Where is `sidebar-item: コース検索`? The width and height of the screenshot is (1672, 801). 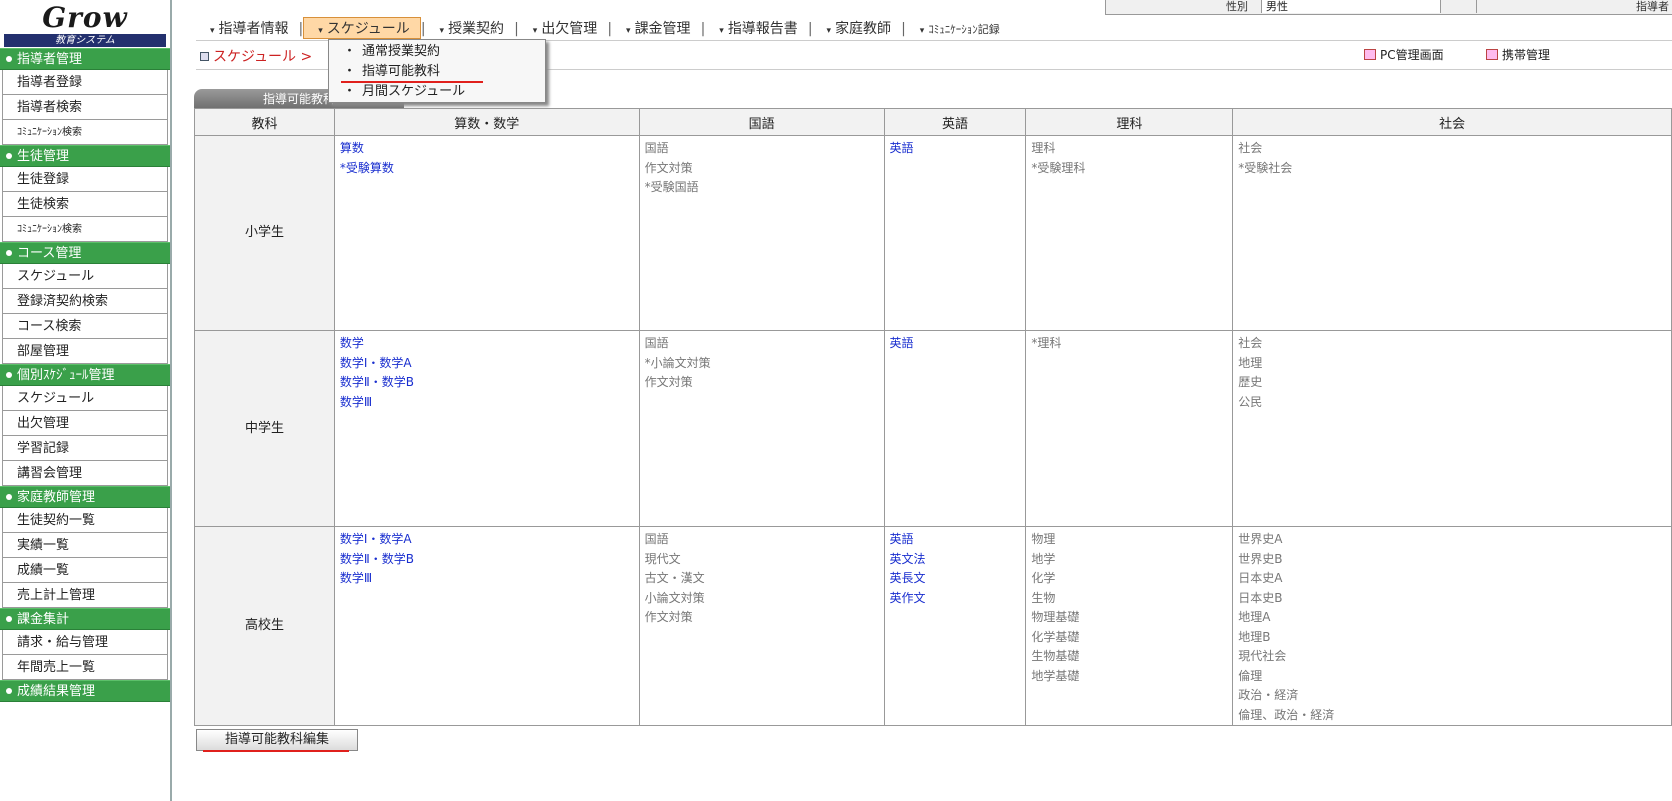
sidebar-item: コース検索 is located at coordinates (85, 326).